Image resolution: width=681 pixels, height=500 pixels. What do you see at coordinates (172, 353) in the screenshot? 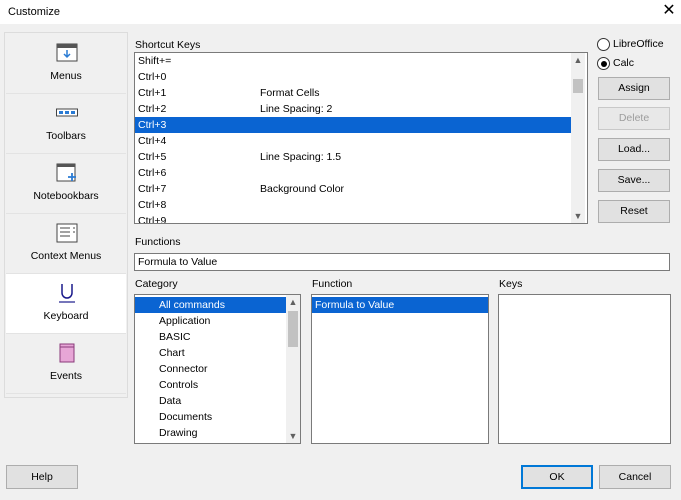
I see `category-item: Chart` at bounding box center [172, 353].